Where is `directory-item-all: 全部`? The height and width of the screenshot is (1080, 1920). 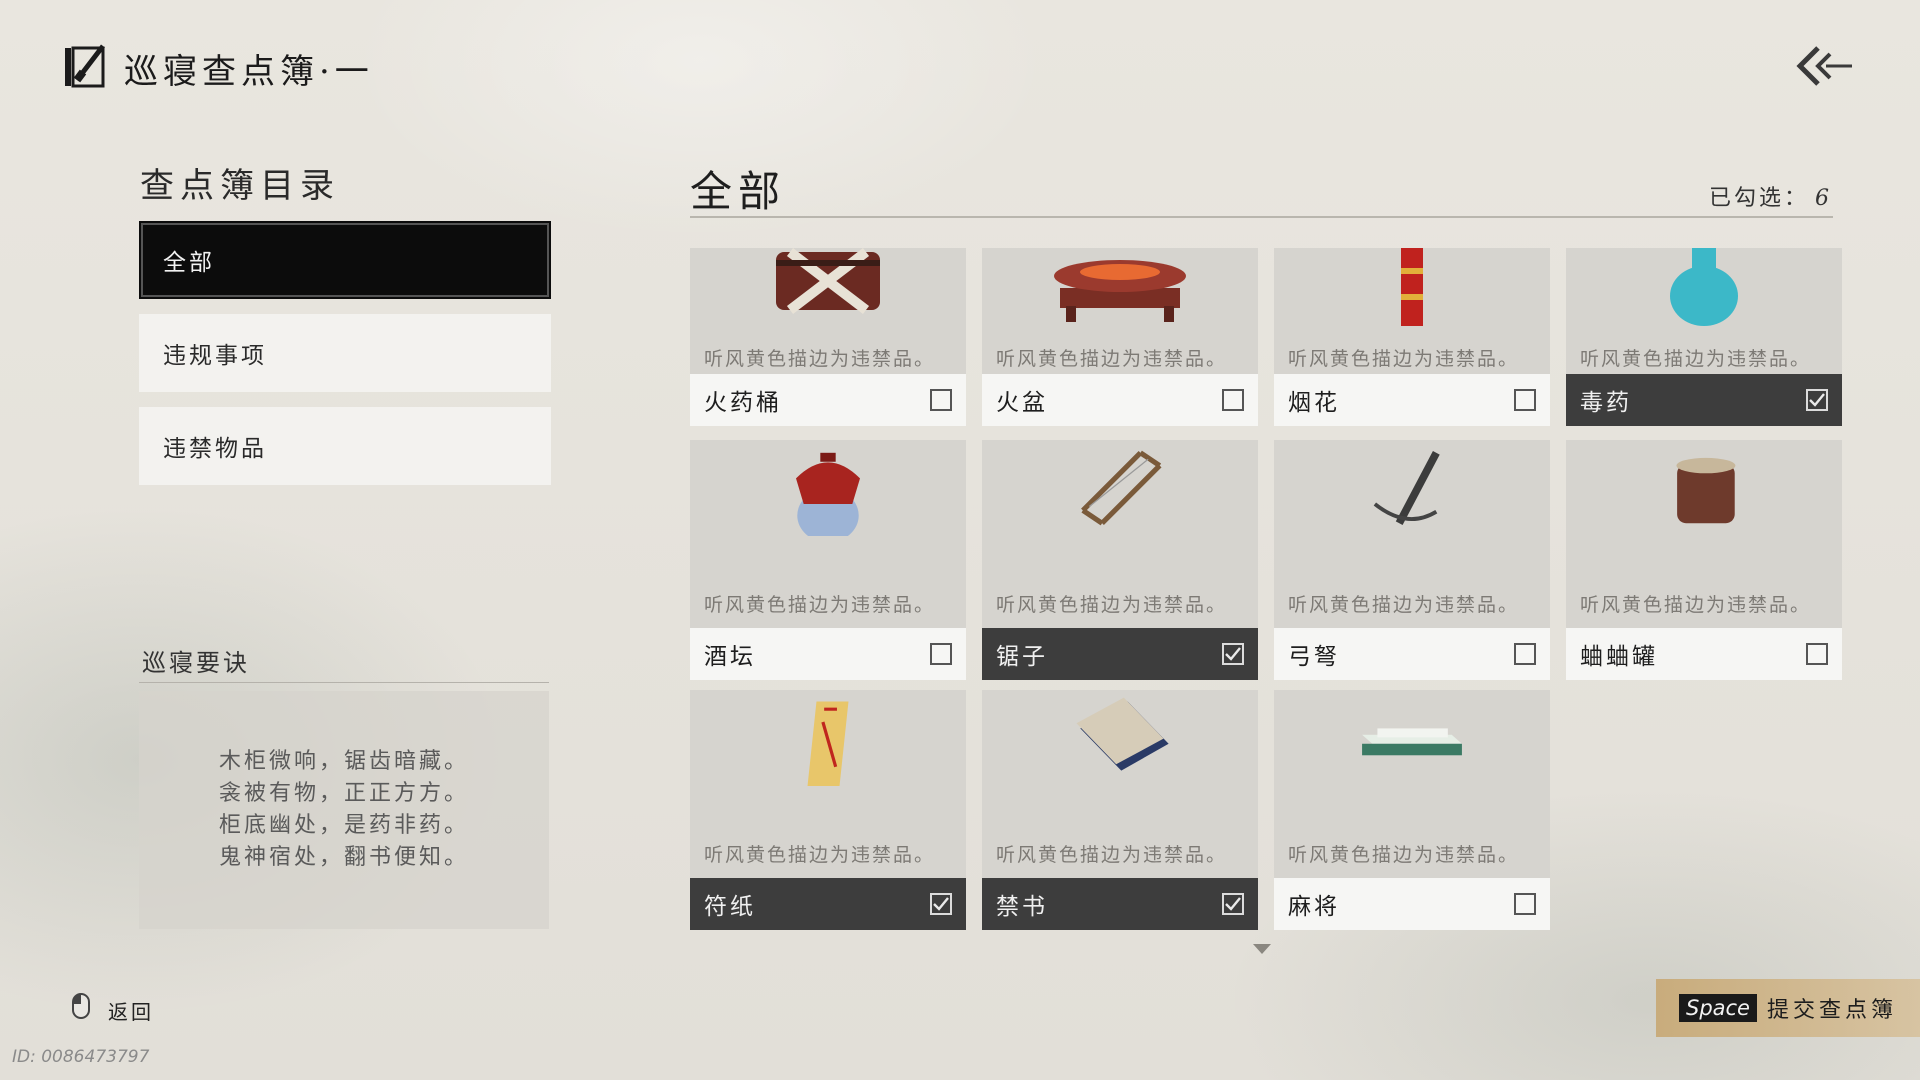 directory-item-all: 全部 is located at coordinates (345, 260).